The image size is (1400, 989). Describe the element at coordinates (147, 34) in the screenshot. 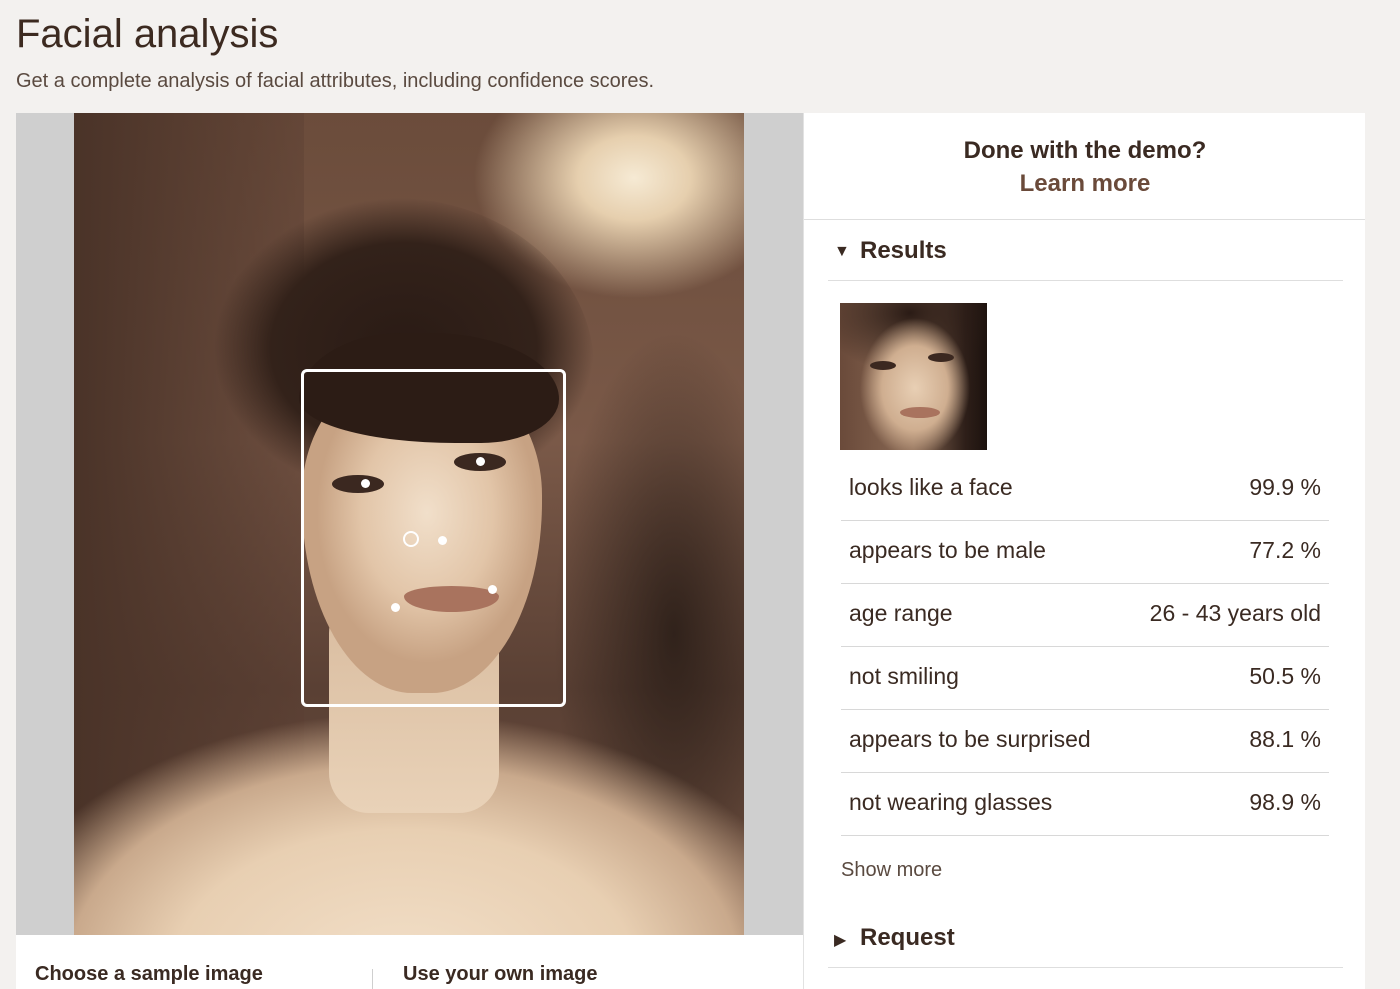

I see `page-title: Facial analysis` at that location.